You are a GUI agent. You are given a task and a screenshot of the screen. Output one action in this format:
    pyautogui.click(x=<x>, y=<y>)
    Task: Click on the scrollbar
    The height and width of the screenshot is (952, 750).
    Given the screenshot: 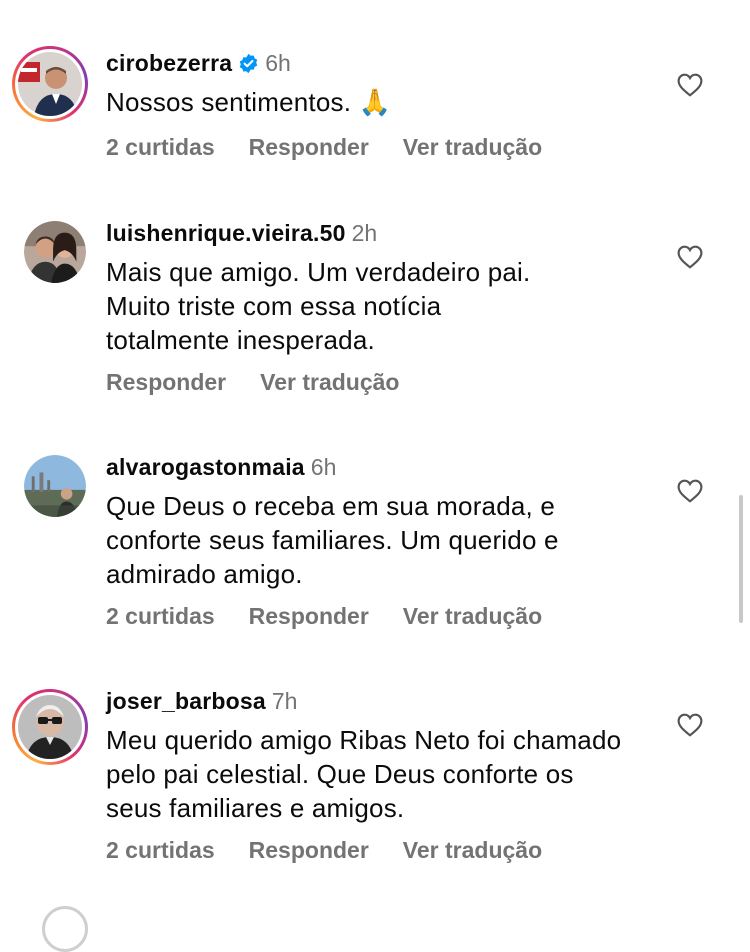 What is the action you would take?
    pyautogui.click(x=741, y=559)
    